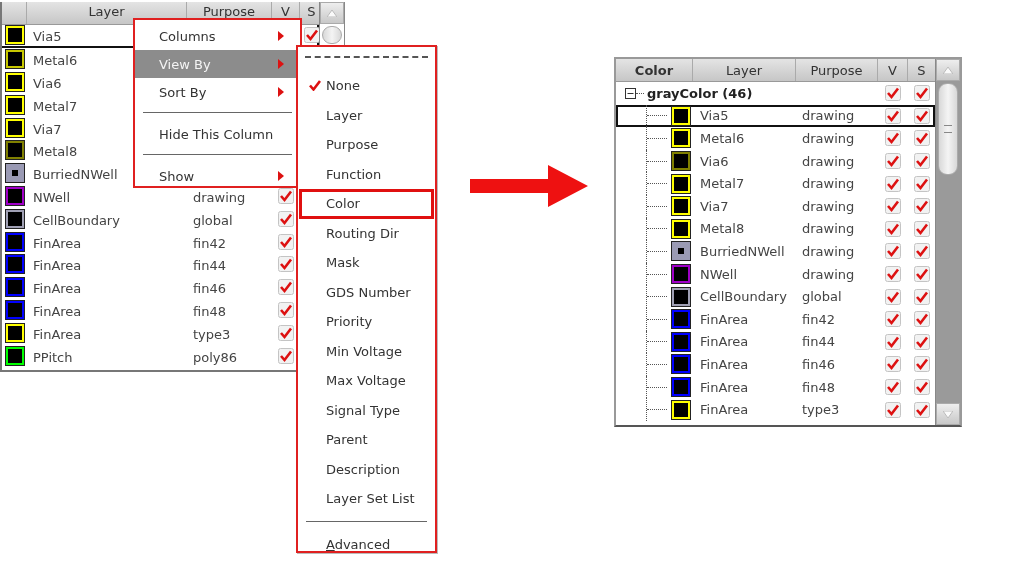 The width and height of the screenshot is (1013, 565). What do you see at coordinates (215, 356) in the screenshot?
I see `purpose-text: poly86` at bounding box center [215, 356].